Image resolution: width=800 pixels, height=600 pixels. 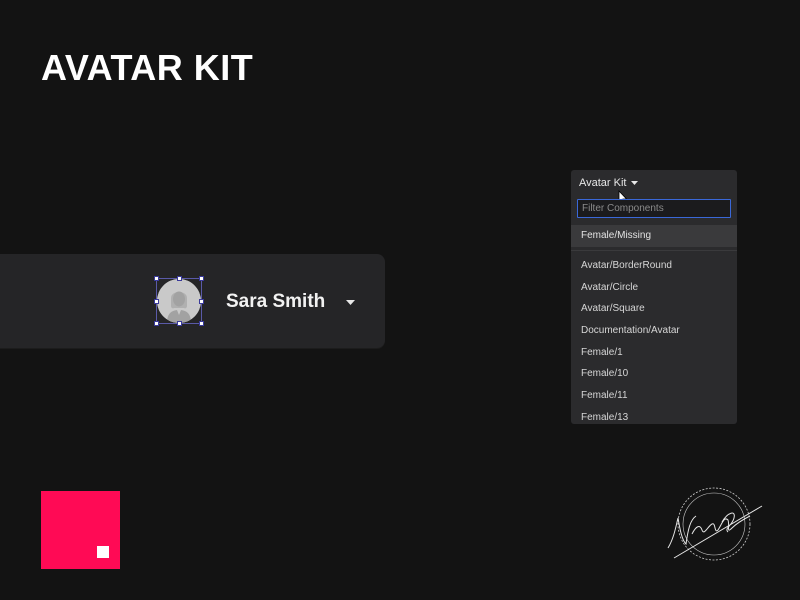 What do you see at coordinates (654, 250) in the screenshot?
I see `divider` at bounding box center [654, 250].